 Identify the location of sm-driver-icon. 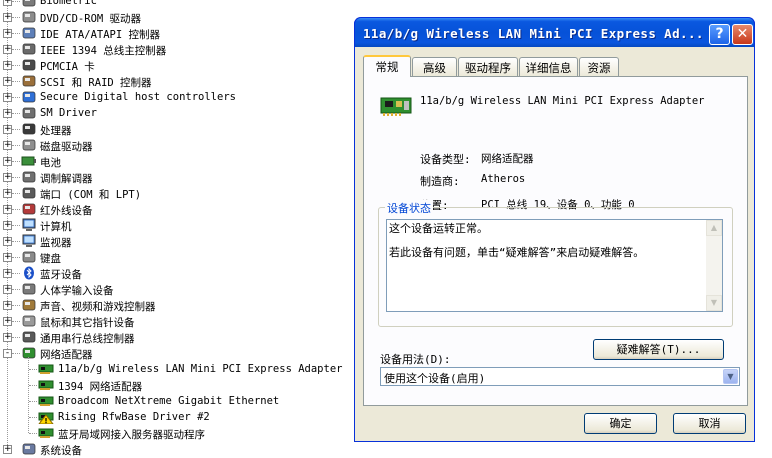
(29, 113).